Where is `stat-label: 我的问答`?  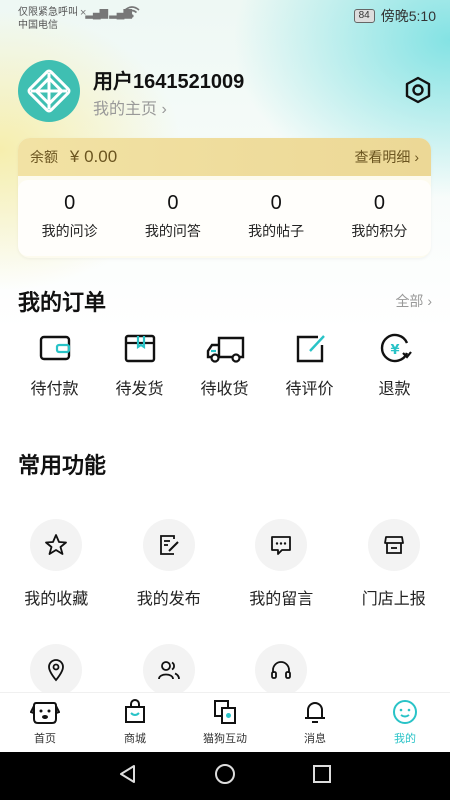 stat-label: 我的问答 is located at coordinates (172, 231).